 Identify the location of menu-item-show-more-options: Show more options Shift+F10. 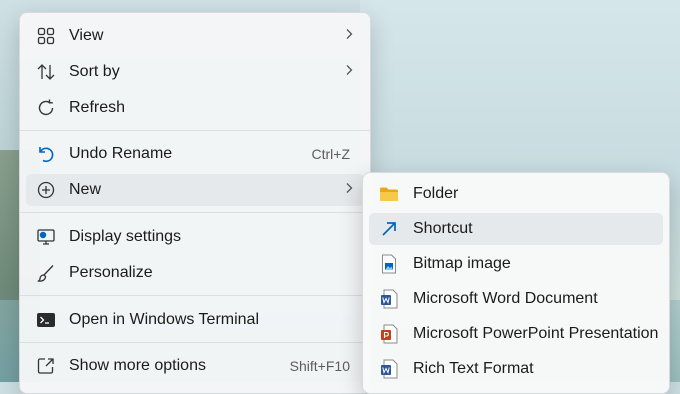
(195, 366).